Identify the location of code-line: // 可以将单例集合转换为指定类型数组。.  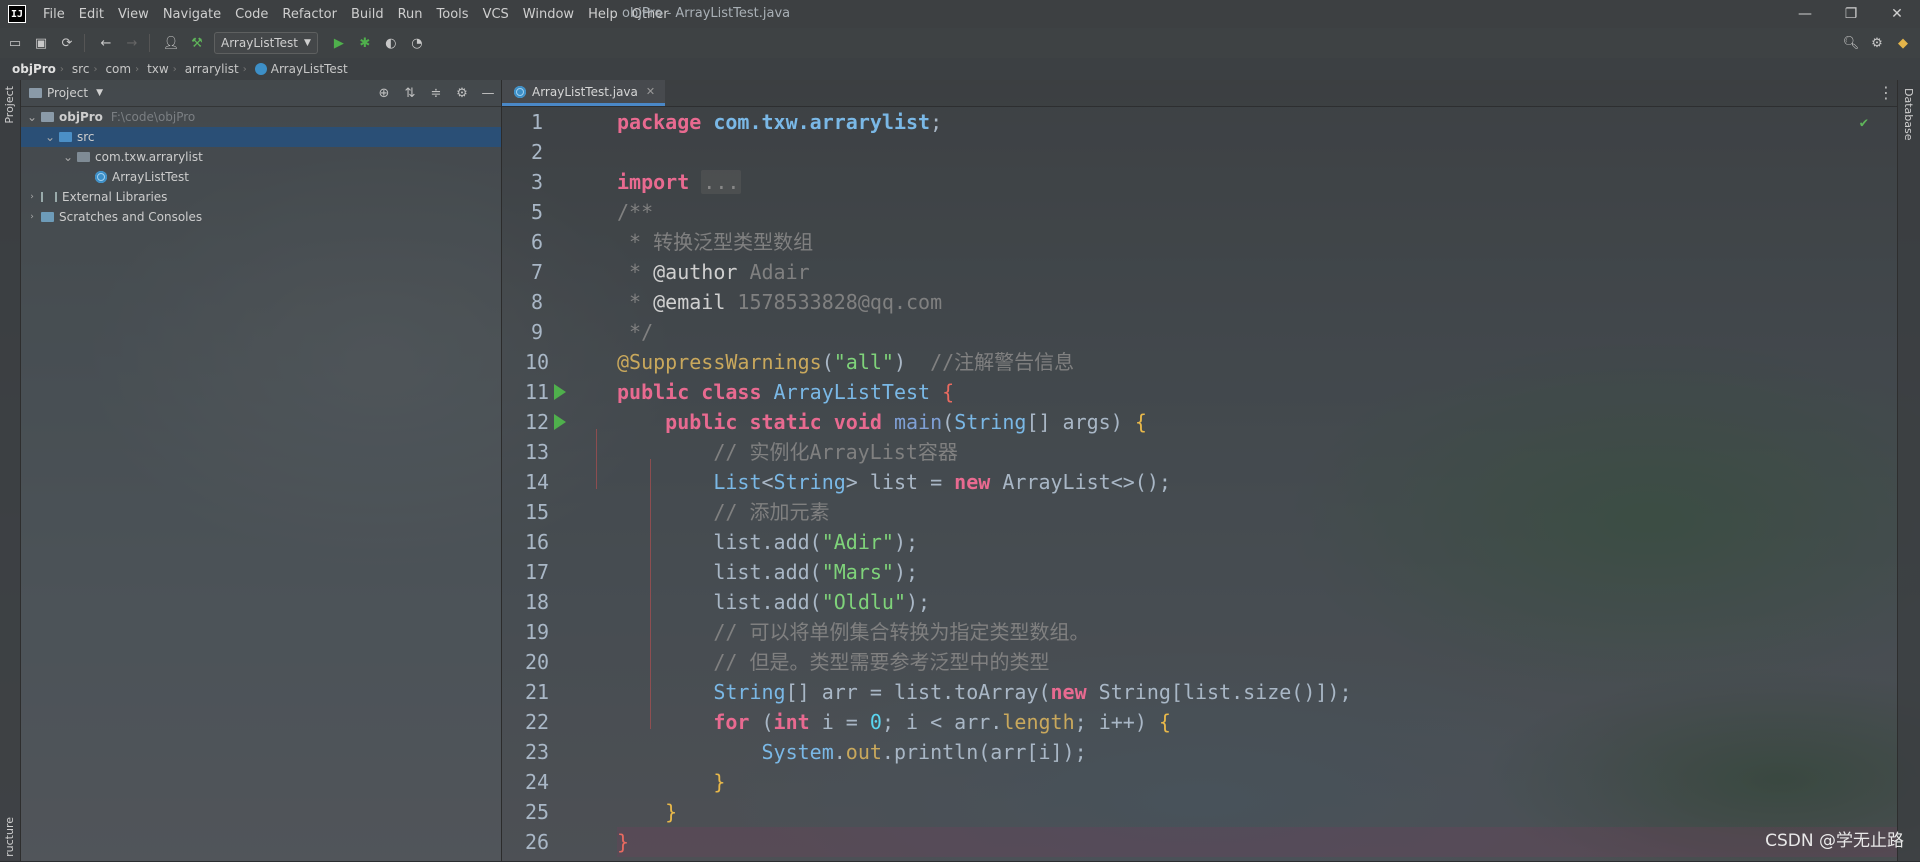
(901, 632).